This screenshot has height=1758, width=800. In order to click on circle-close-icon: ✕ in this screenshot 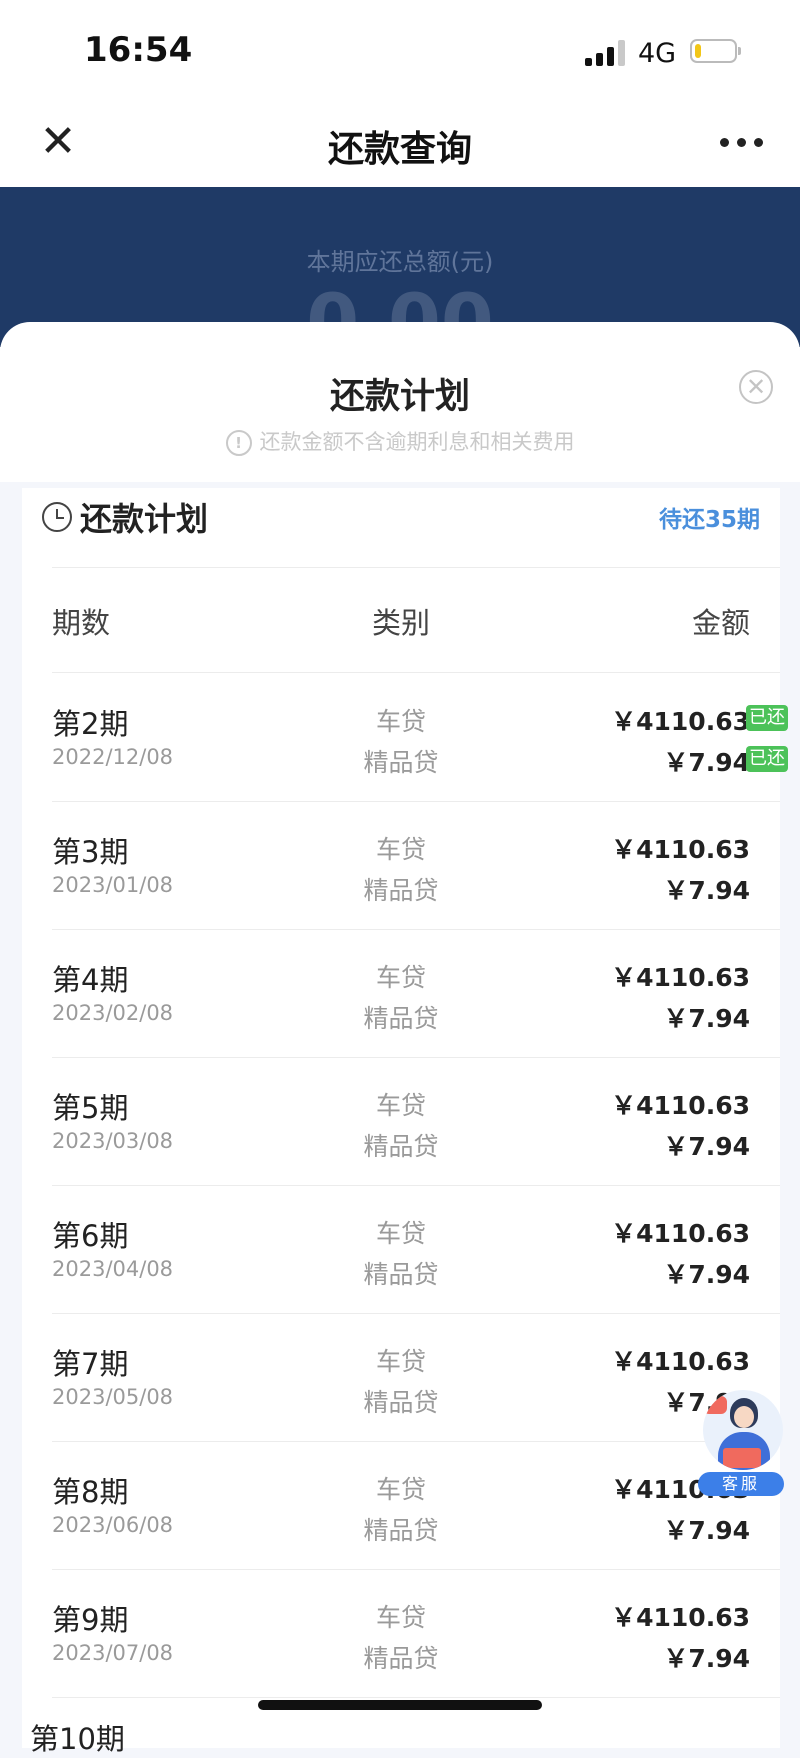, I will do `click(756, 387)`.